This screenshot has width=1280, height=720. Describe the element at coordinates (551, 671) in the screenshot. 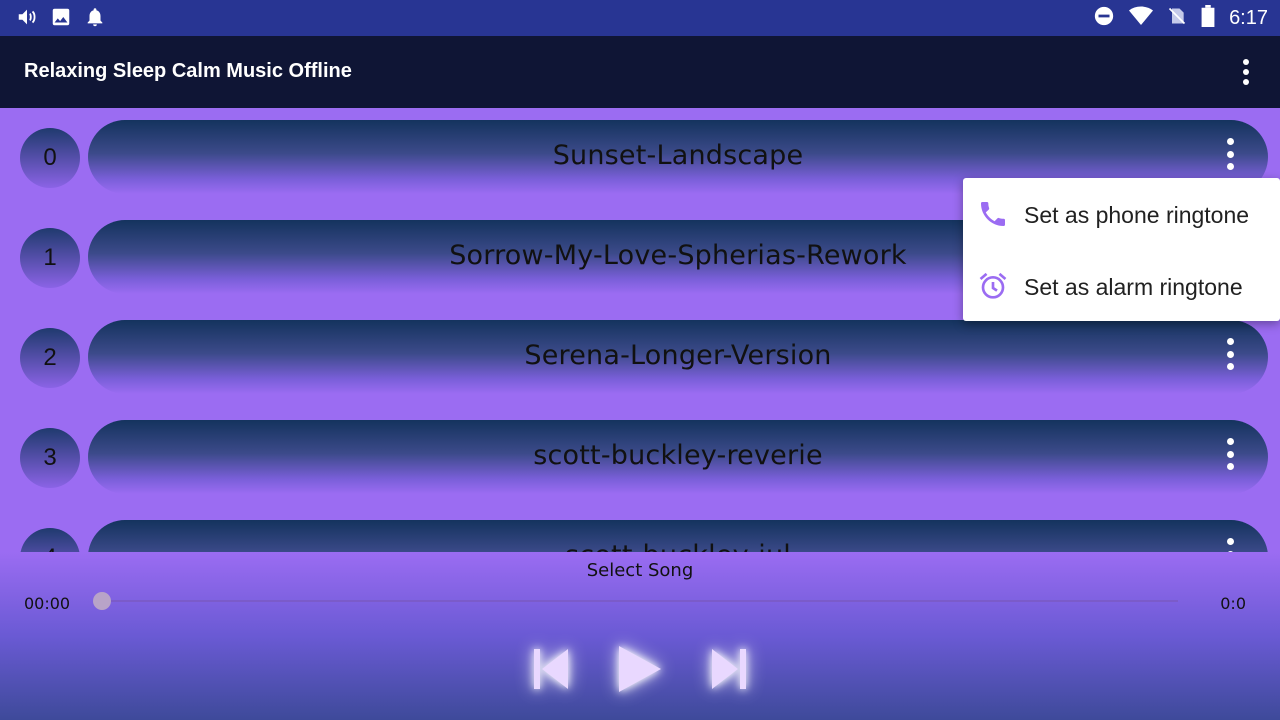

I see `skip-previous-icon` at that location.